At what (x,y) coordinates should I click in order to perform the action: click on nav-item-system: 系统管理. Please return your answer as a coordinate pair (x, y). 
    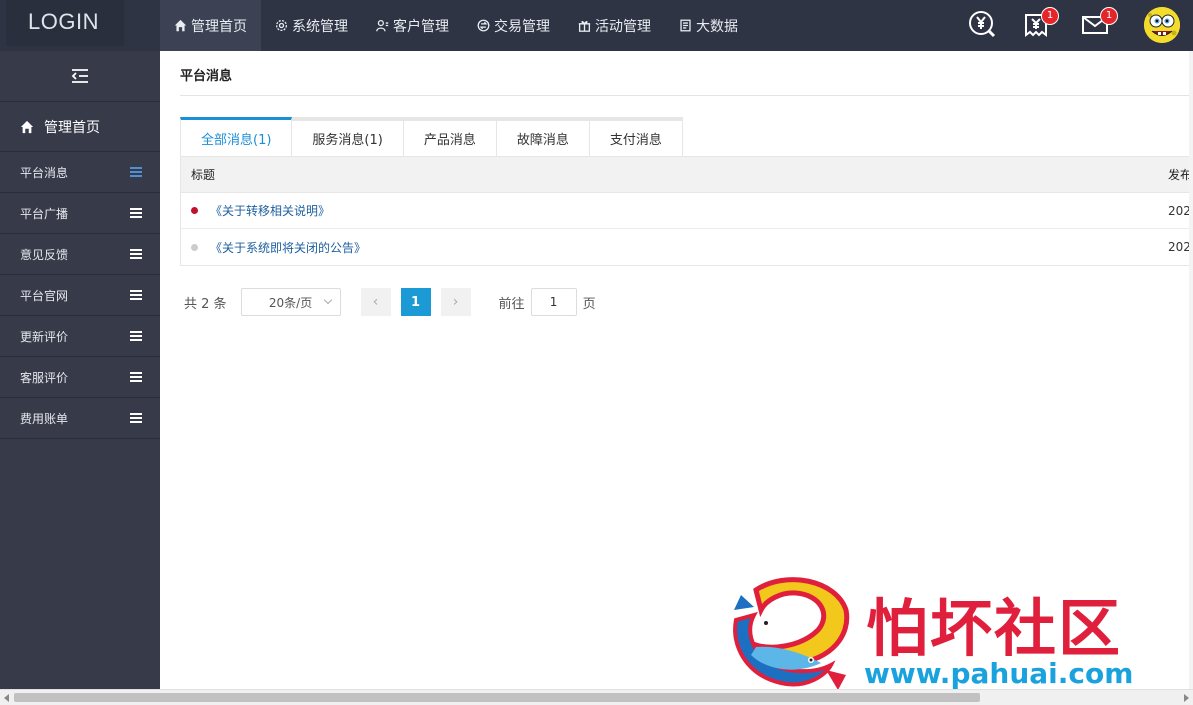
    Looking at the image, I should click on (311, 25).